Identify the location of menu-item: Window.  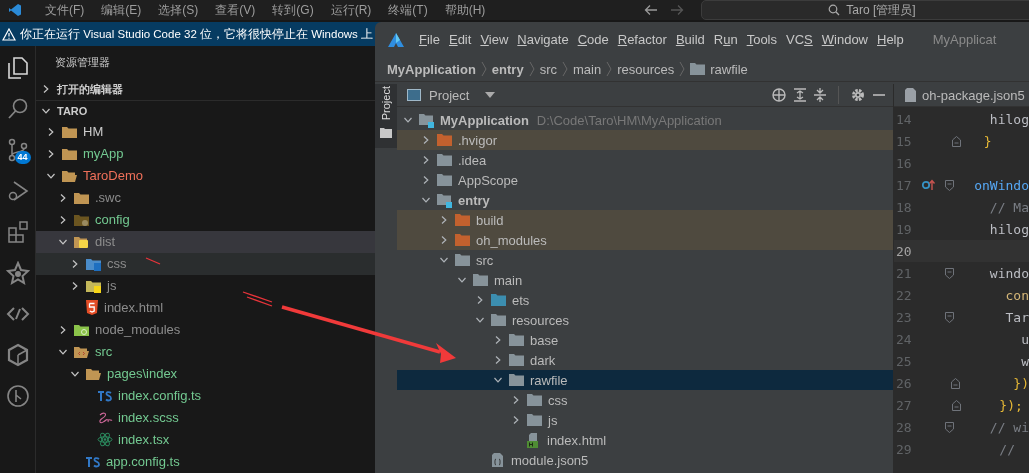
(844, 39).